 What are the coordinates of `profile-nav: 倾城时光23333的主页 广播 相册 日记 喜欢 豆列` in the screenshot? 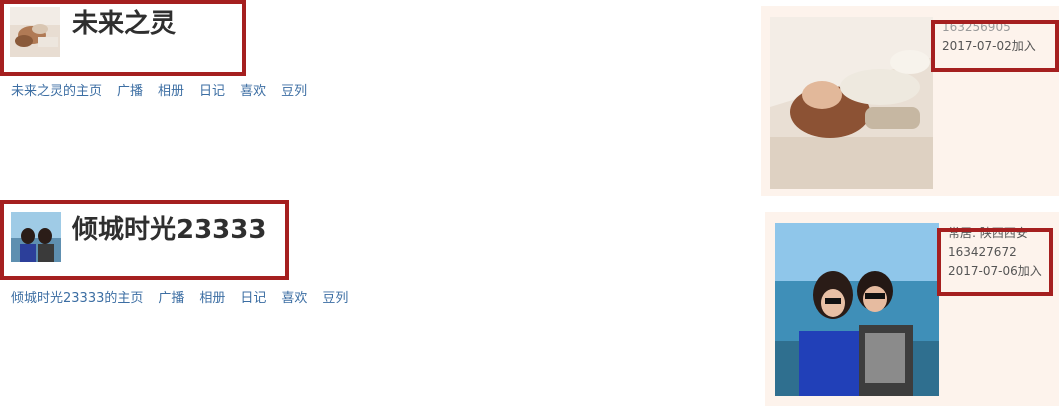 It's located at (179, 296).